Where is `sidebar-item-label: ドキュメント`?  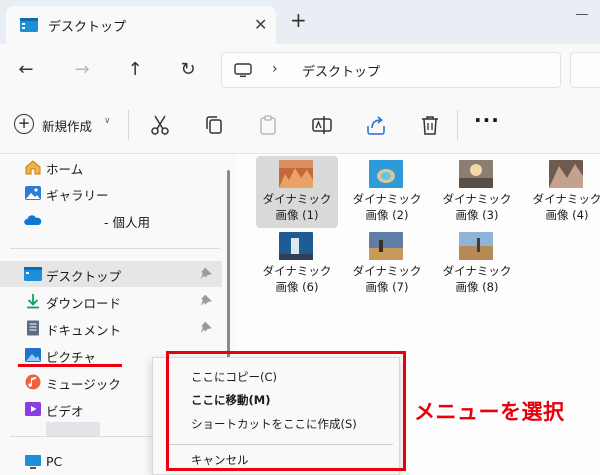
sidebar-item-label: ドキュメント is located at coordinates (84, 330).